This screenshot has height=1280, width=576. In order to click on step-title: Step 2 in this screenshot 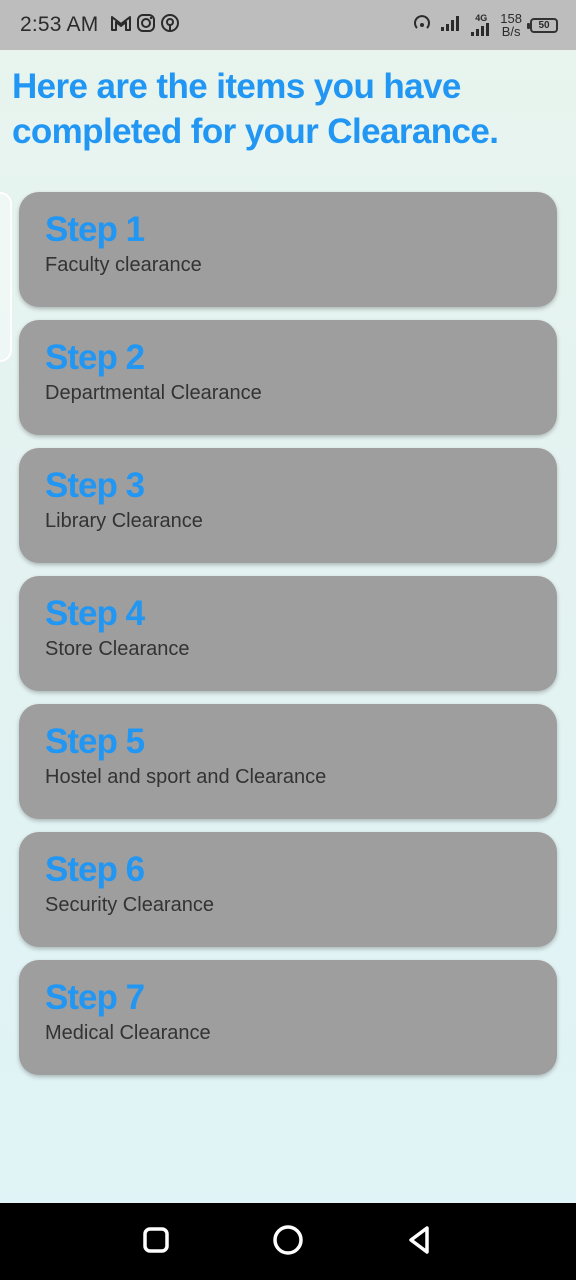, I will do `click(95, 357)`.